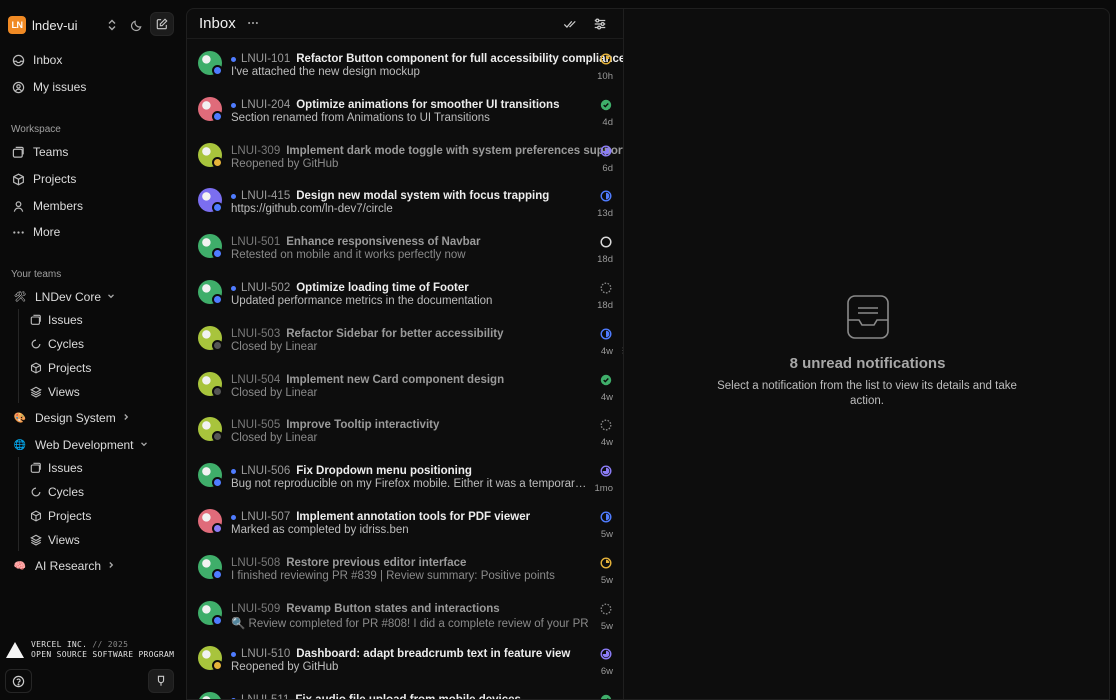 The width and height of the screenshot is (1116, 700). I want to click on layers-icon, so click(35, 392).